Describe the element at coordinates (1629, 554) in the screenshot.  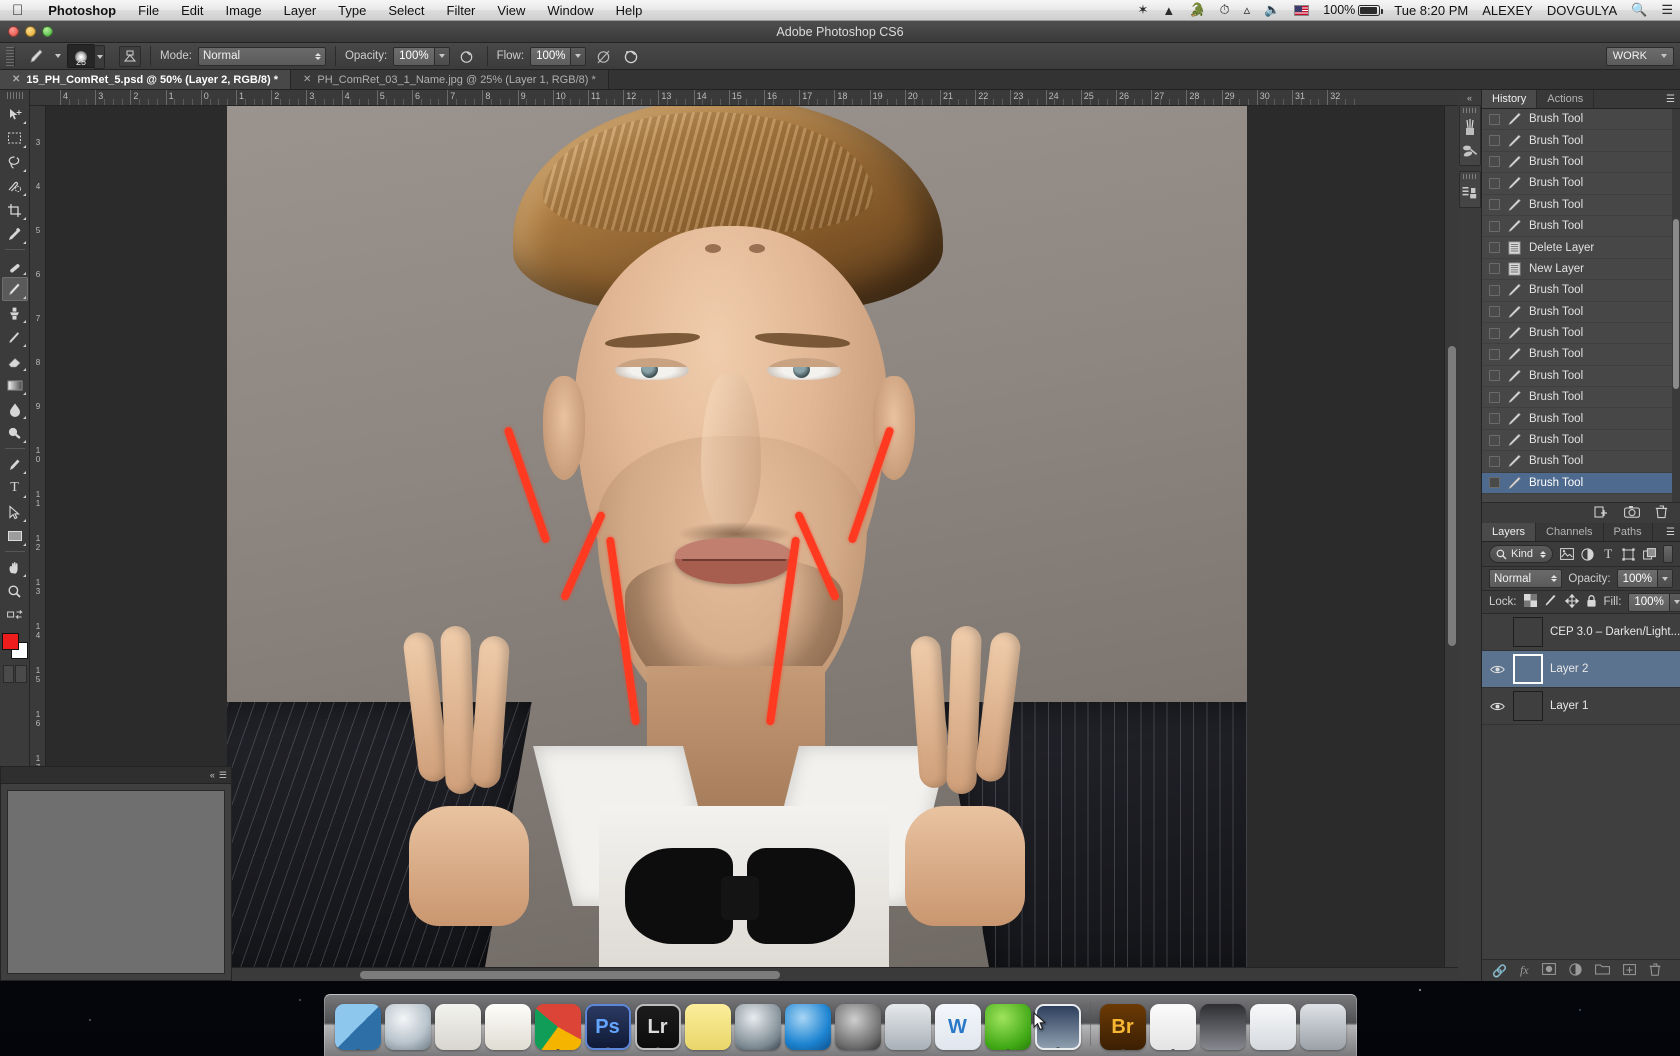
I see `shape-filter-icon` at that location.